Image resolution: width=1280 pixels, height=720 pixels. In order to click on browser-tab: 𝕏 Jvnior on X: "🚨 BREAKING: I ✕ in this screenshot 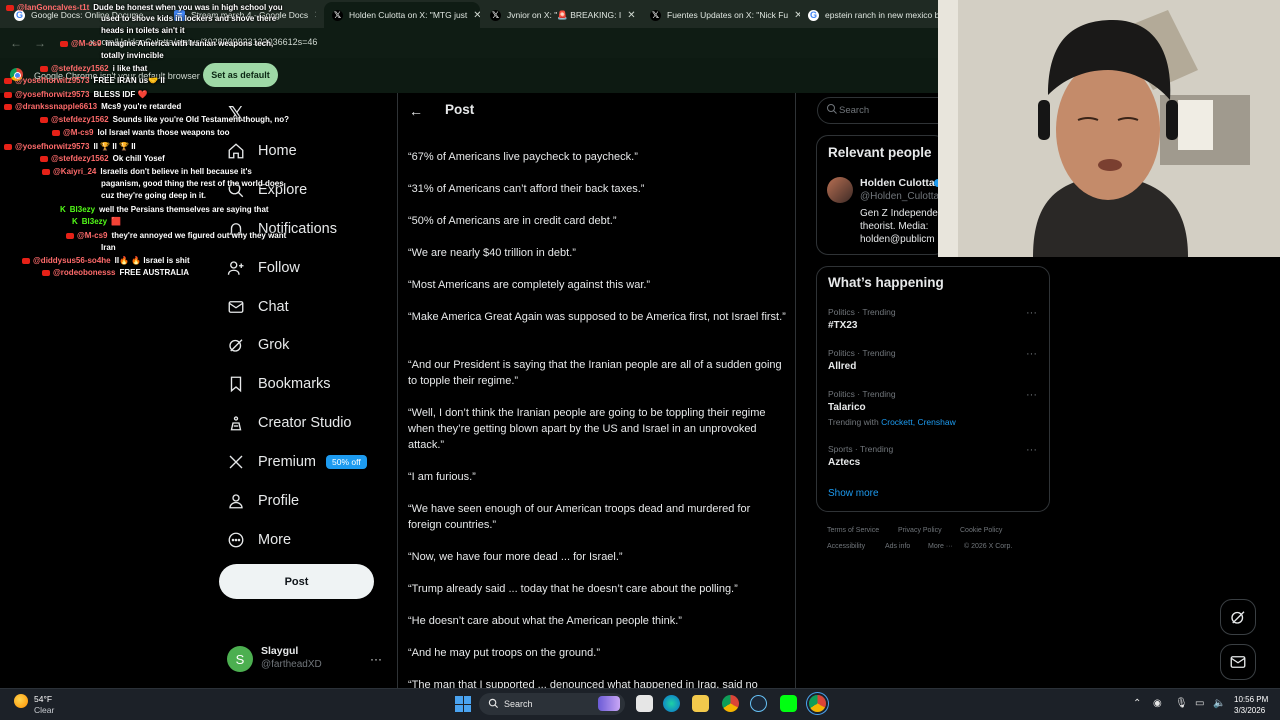, I will do `click(561, 15)`.